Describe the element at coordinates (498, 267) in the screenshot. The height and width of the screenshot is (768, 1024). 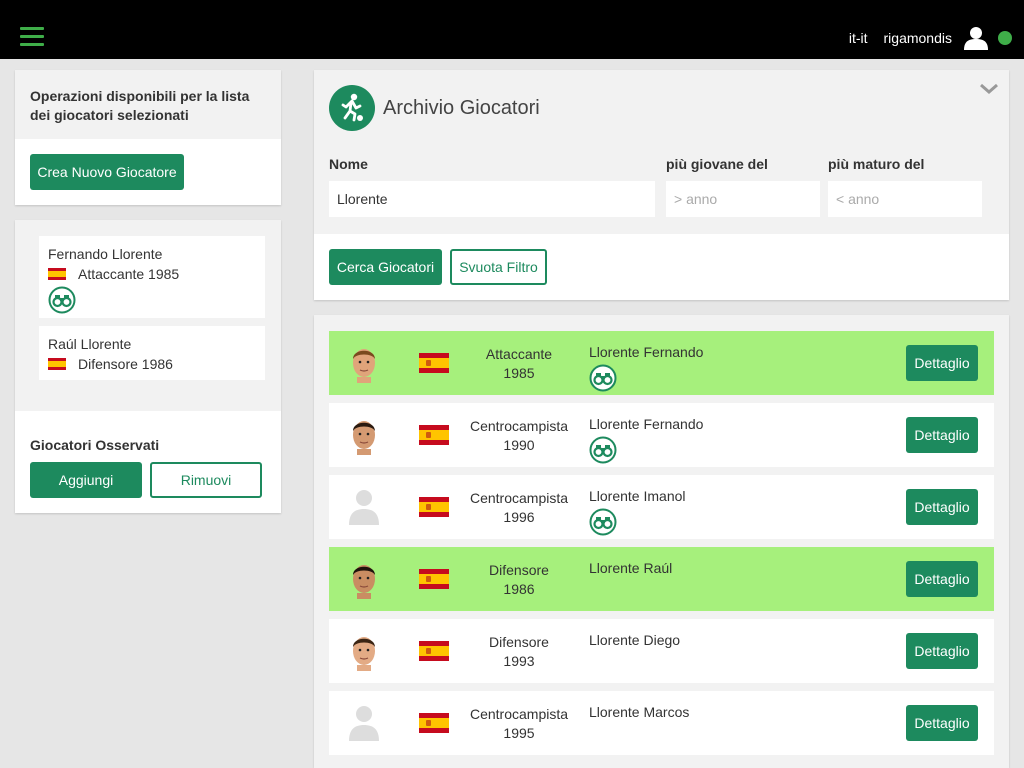
I see `clear-filter-button: Svuota Filtro` at that location.